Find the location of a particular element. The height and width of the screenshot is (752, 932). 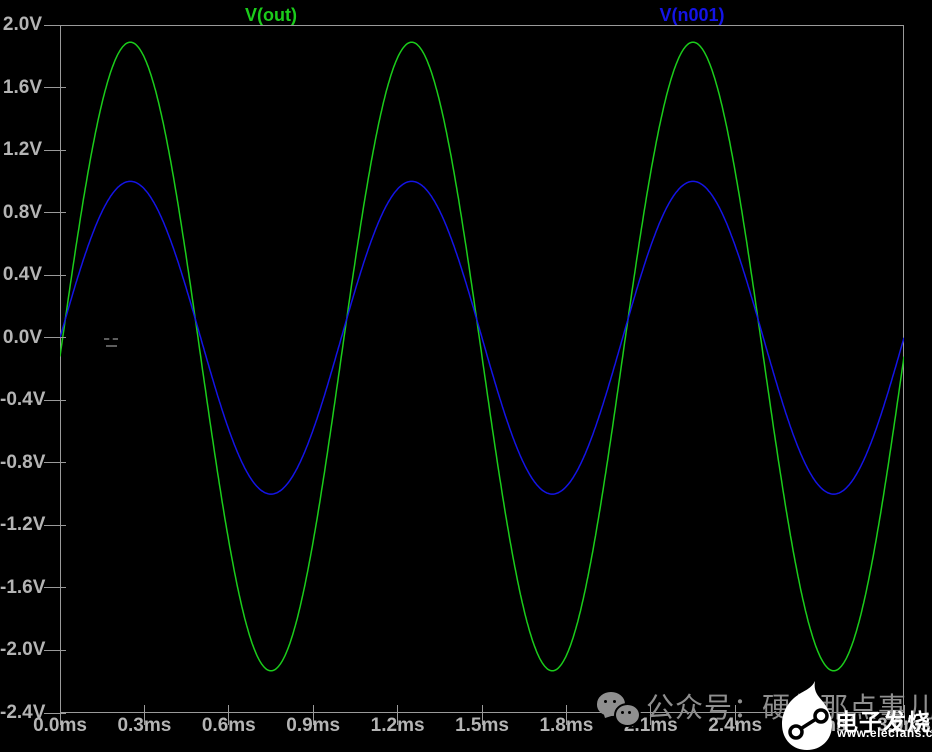

wechat-icon is located at coordinates (621, 713).